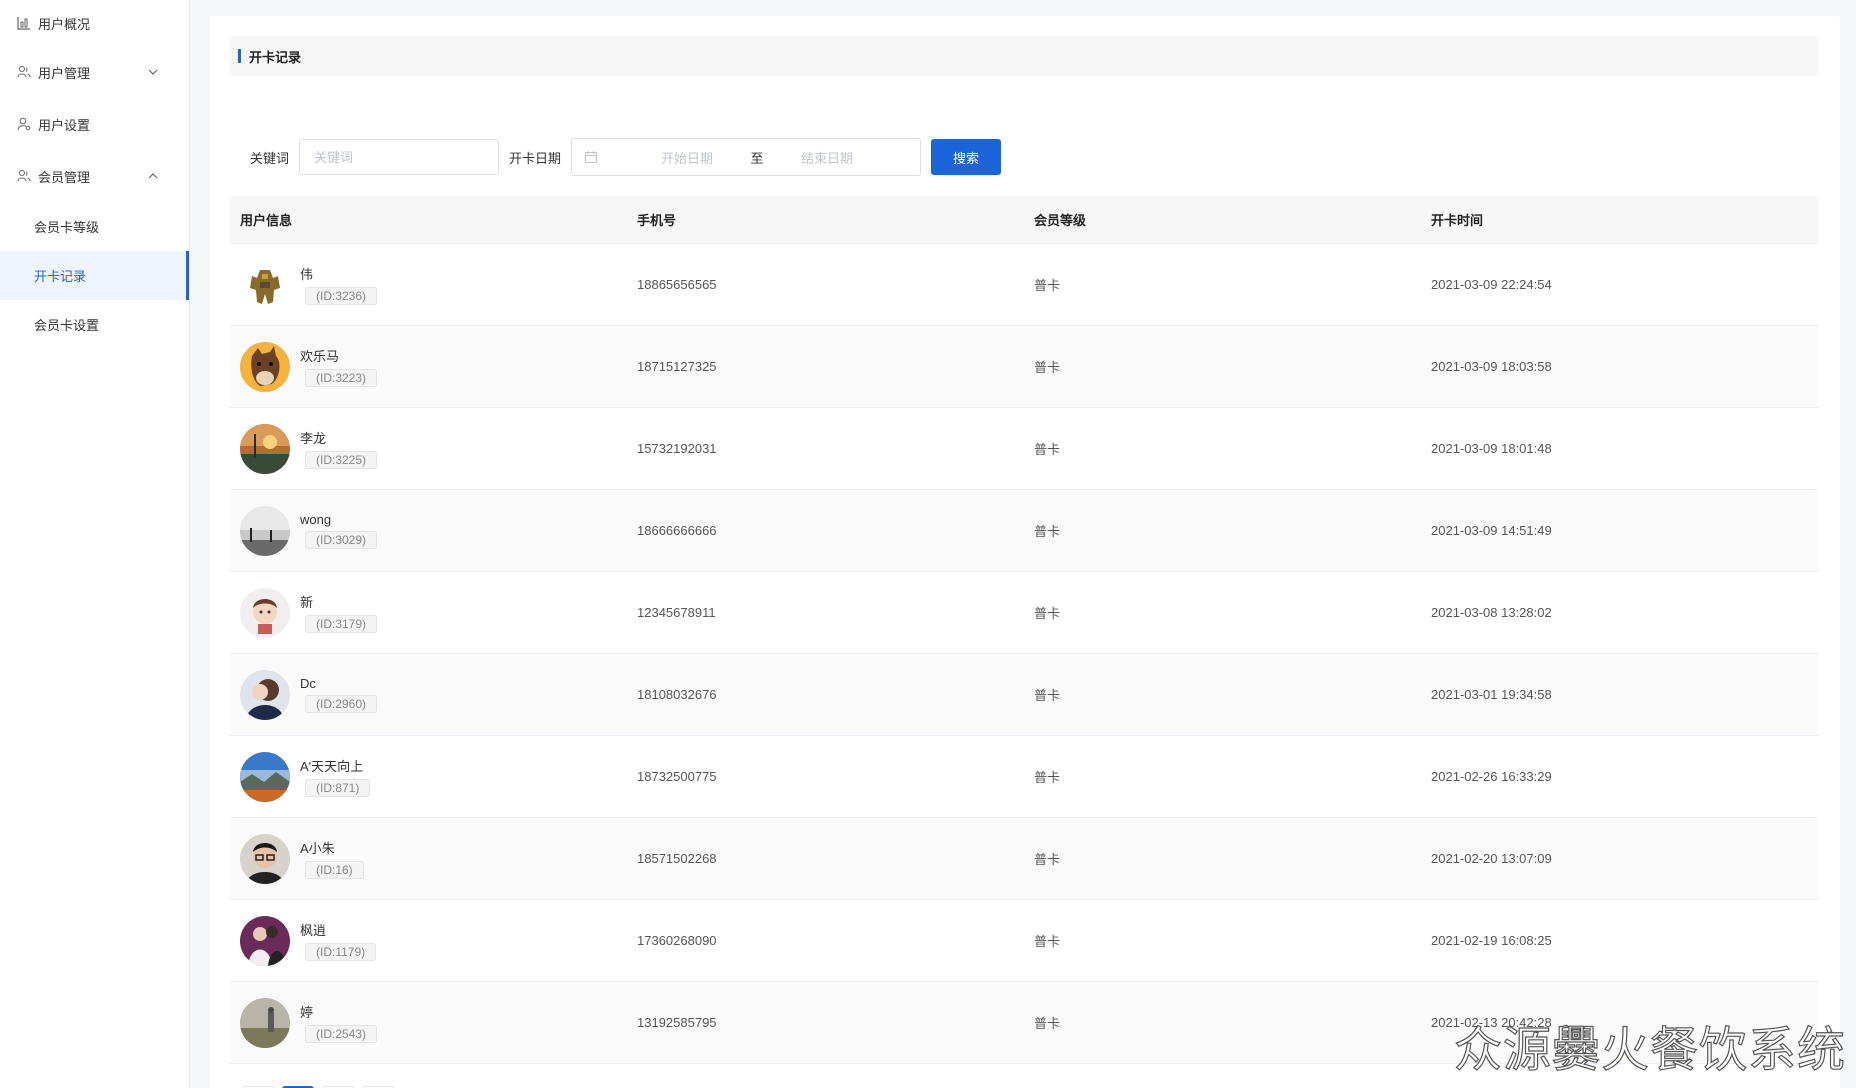 This screenshot has height=1088, width=1856. Describe the element at coordinates (64, 125) in the screenshot. I see `nav-label: 用户设置` at that location.